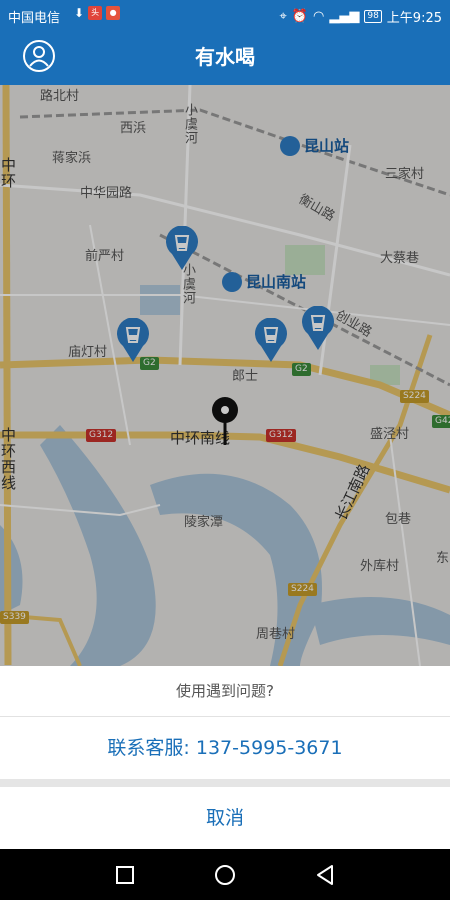 The width and height of the screenshot is (450, 900). What do you see at coordinates (398, 519) in the screenshot?
I see `map-label: 包巷` at bounding box center [398, 519].